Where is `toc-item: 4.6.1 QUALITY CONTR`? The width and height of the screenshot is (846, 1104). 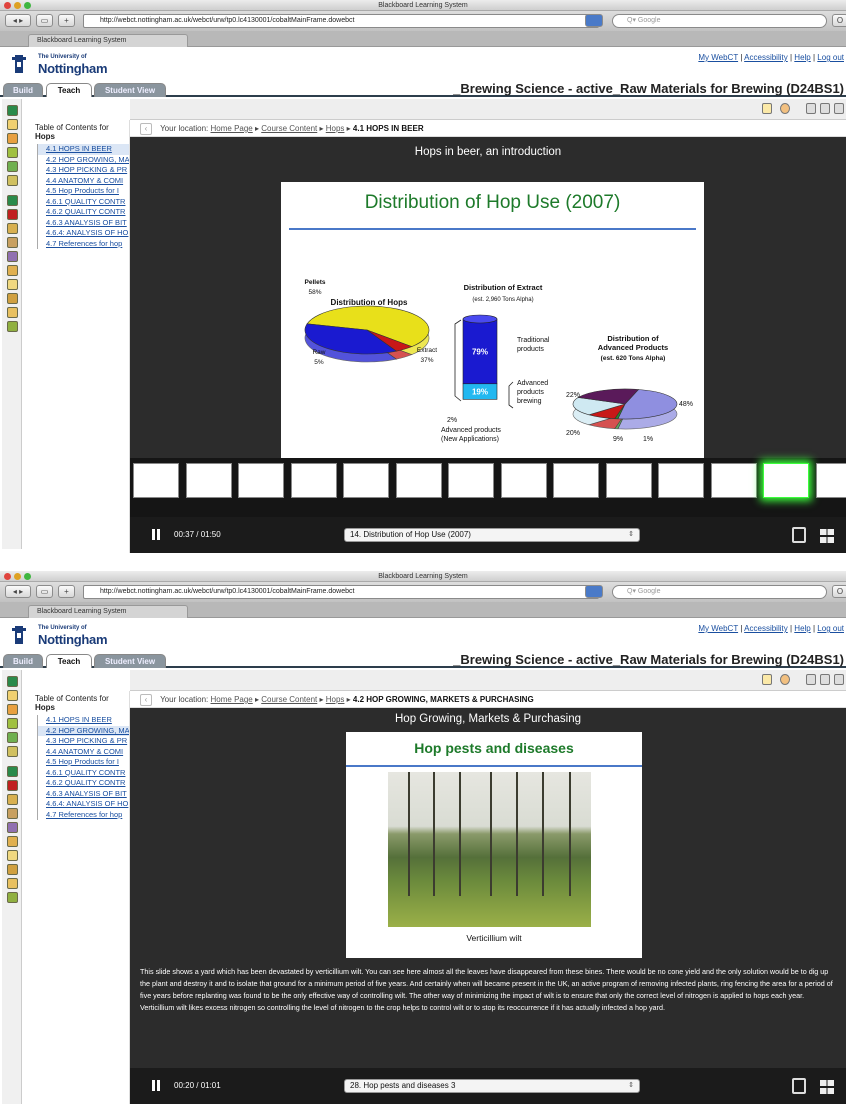
toc-item: 4.6.1 QUALITY CONTR is located at coordinates (83, 201).